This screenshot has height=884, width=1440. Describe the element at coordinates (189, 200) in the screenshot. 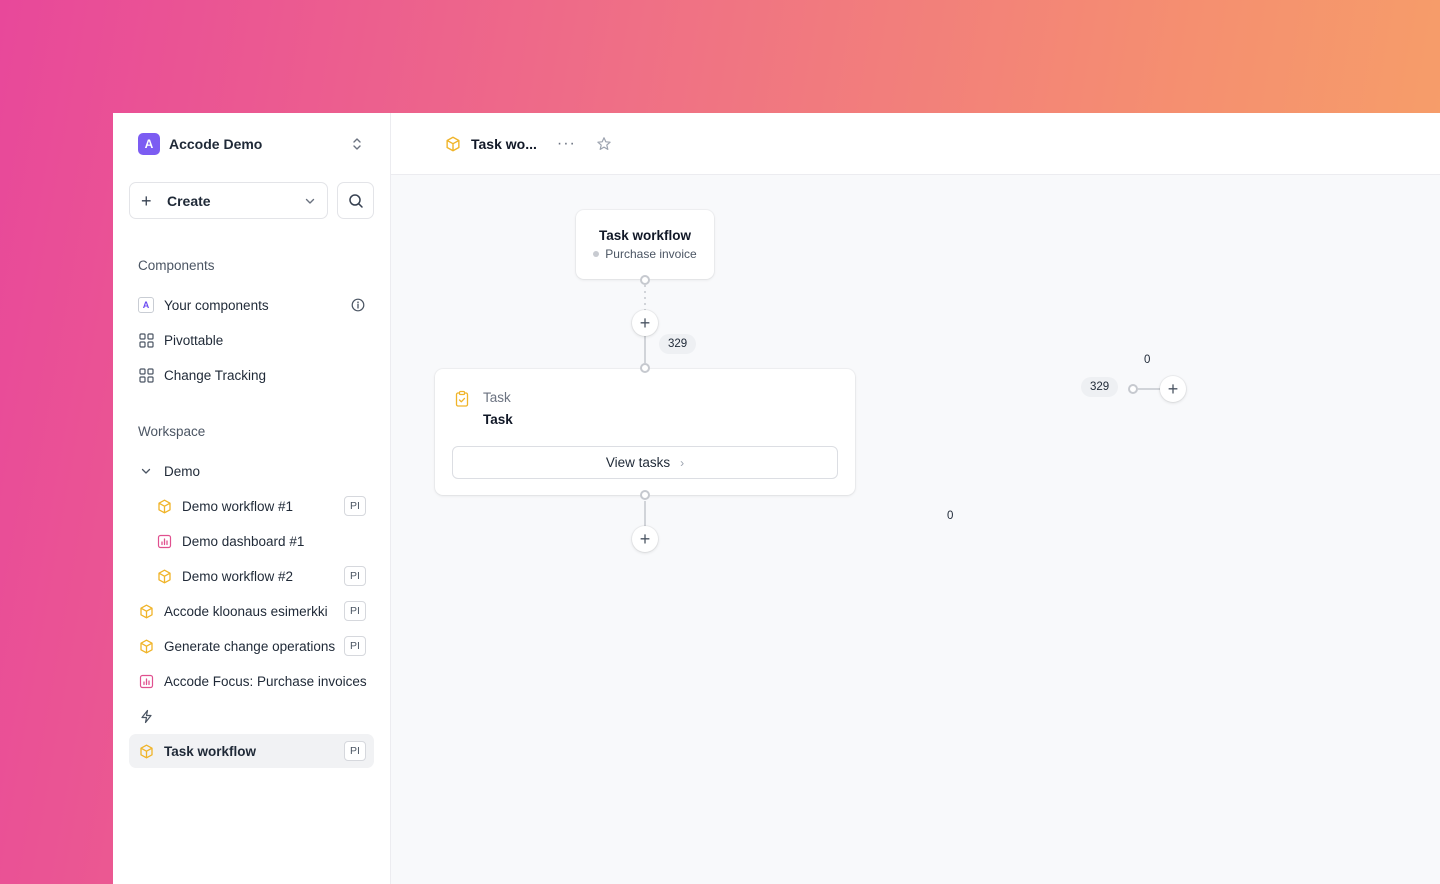

I see `create-button-label: Create` at that location.